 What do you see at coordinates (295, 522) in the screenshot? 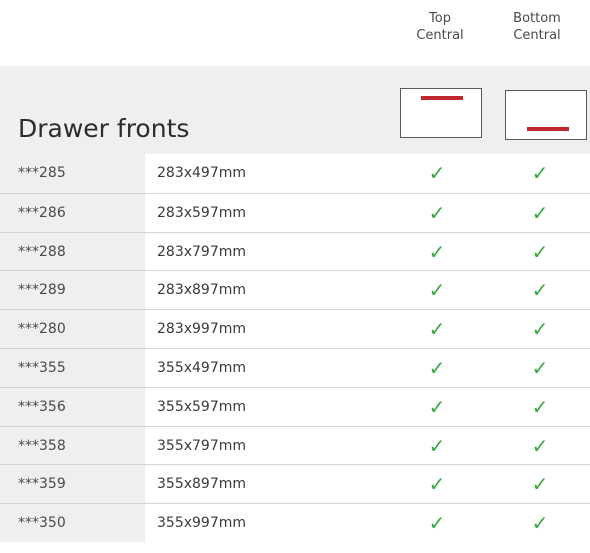
I see `table-row: ***350 355x997mm ✓ ✓` at bounding box center [295, 522].